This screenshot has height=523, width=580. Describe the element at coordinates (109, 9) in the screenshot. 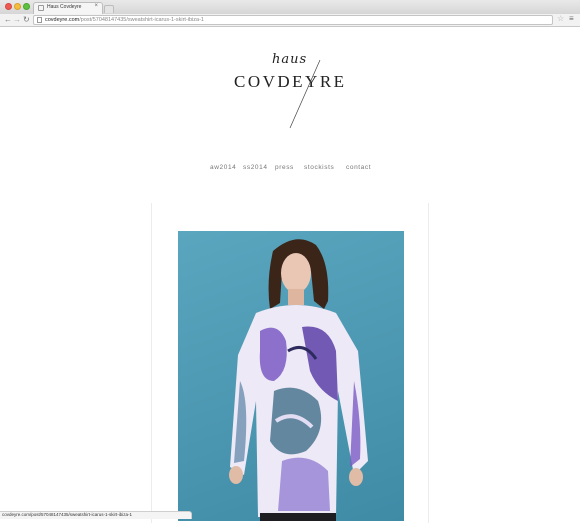

I see `new-tab-button` at that location.